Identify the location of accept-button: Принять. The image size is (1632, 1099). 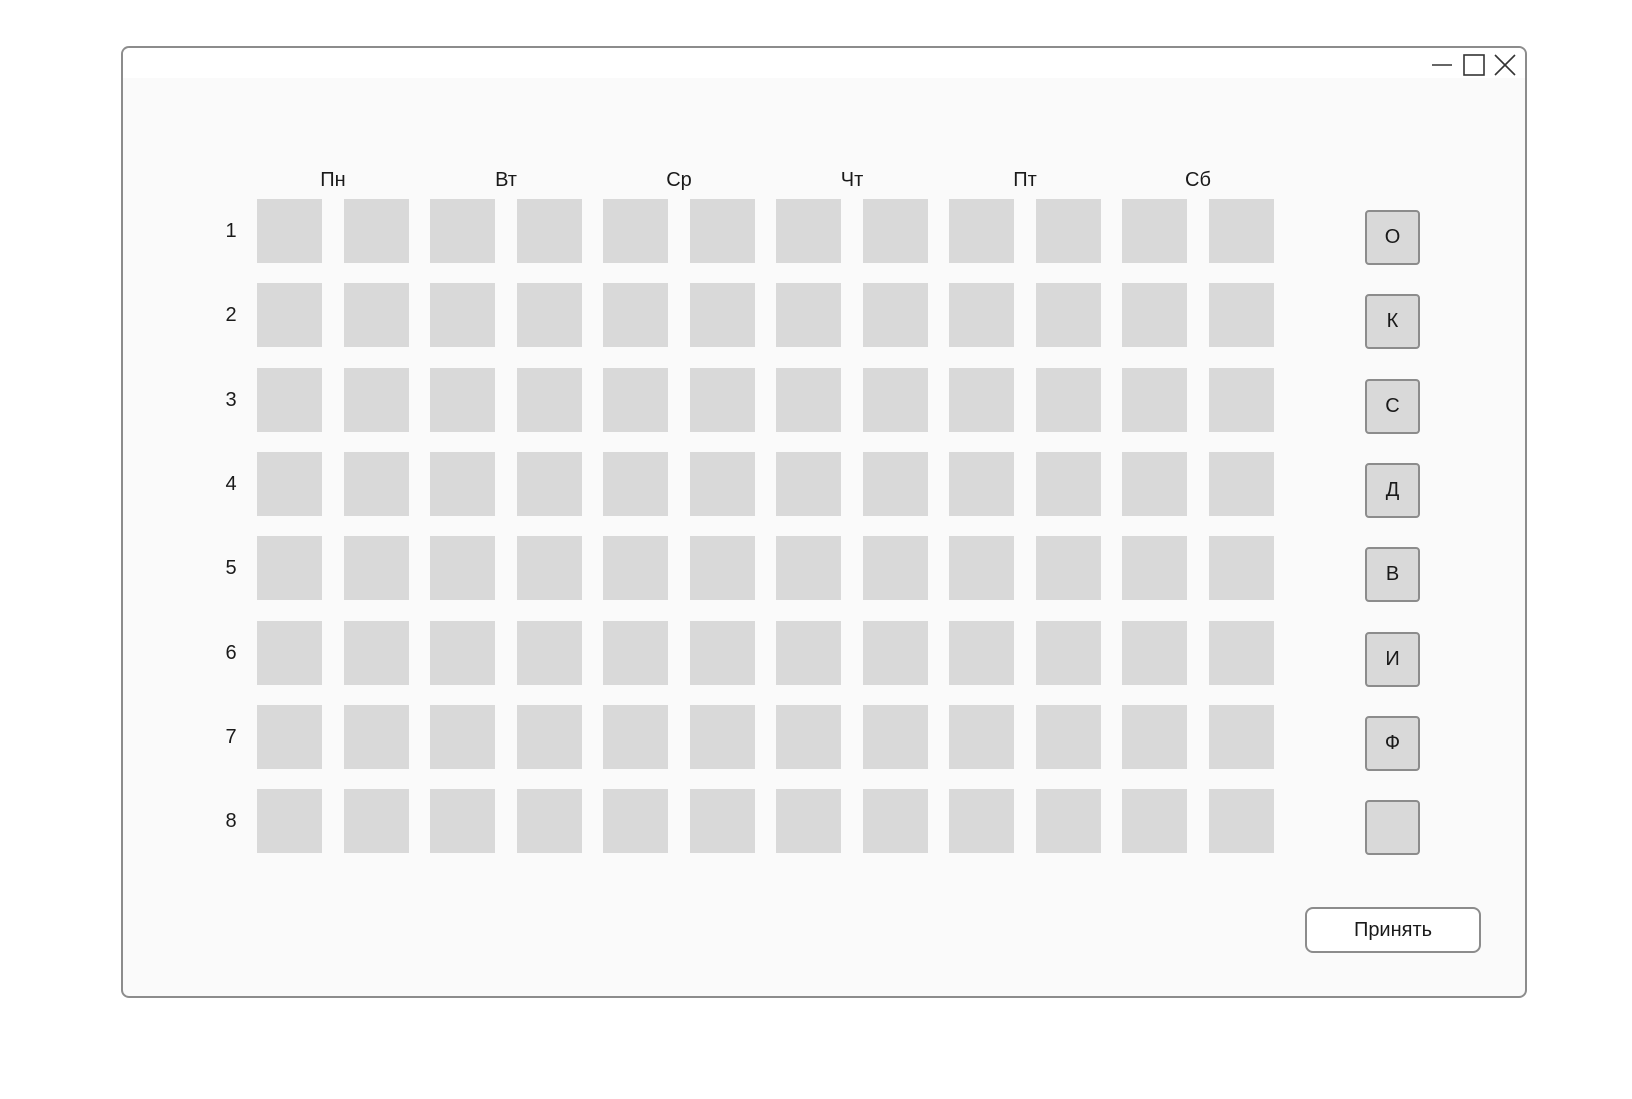
(1393, 930).